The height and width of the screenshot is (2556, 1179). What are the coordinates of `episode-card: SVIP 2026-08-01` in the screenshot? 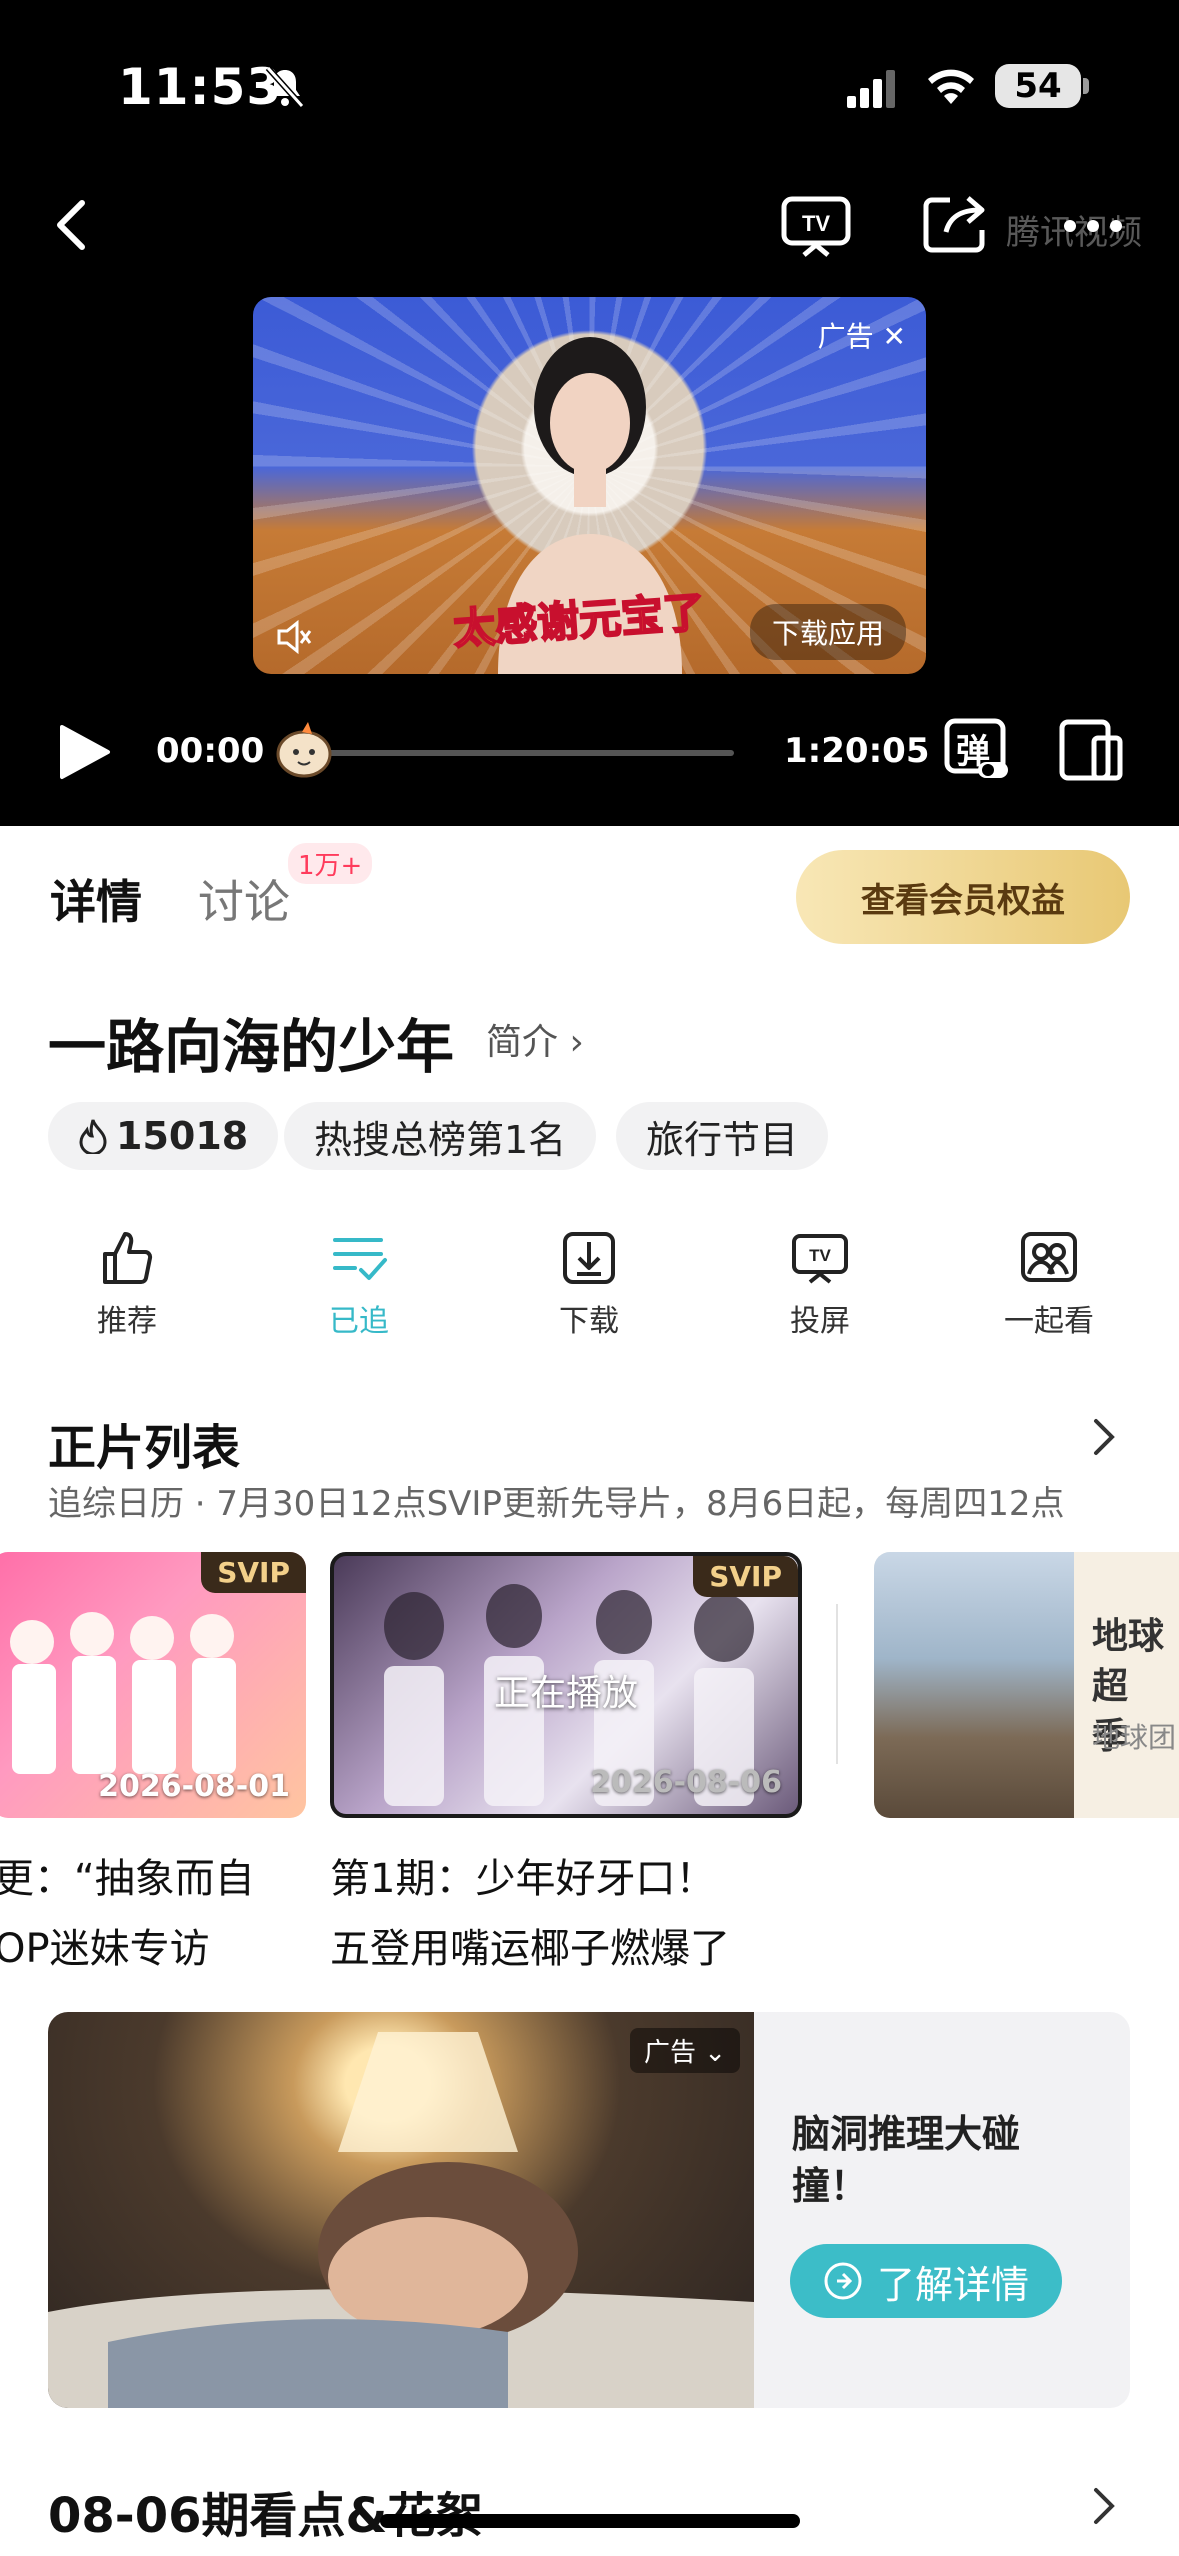 It's located at (153, 1685).